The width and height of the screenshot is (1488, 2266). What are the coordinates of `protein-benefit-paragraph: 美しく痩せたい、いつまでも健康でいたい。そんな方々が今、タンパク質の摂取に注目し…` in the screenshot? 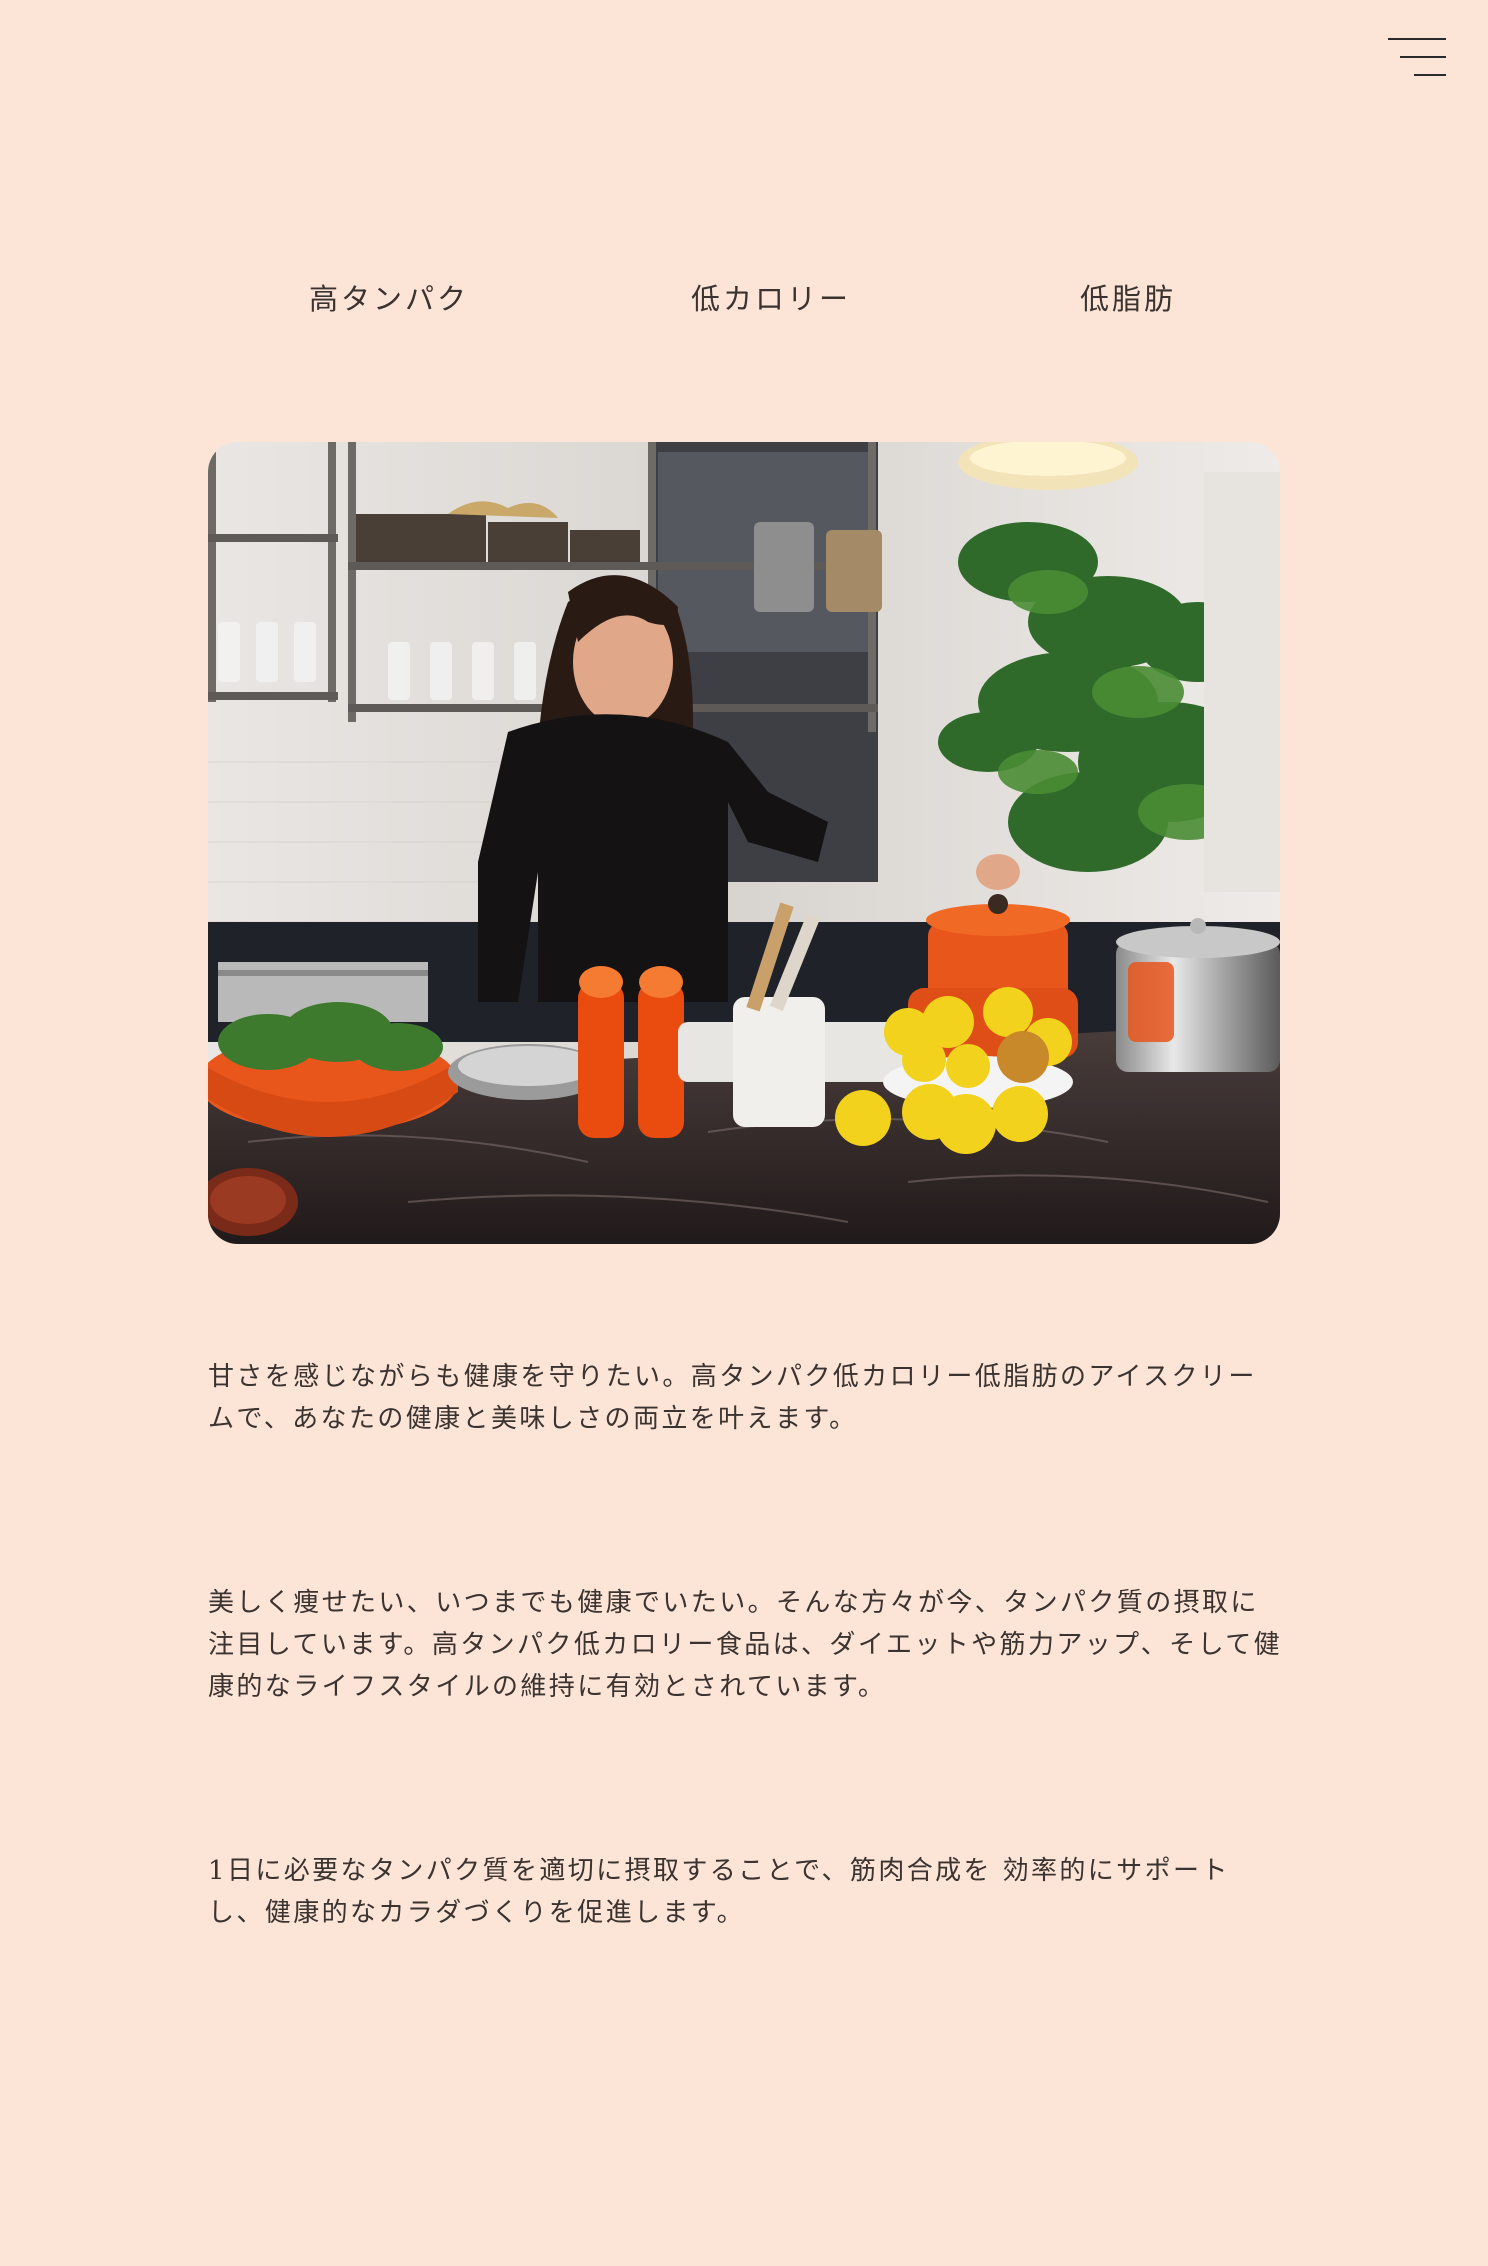 It's located at (745, 1645).